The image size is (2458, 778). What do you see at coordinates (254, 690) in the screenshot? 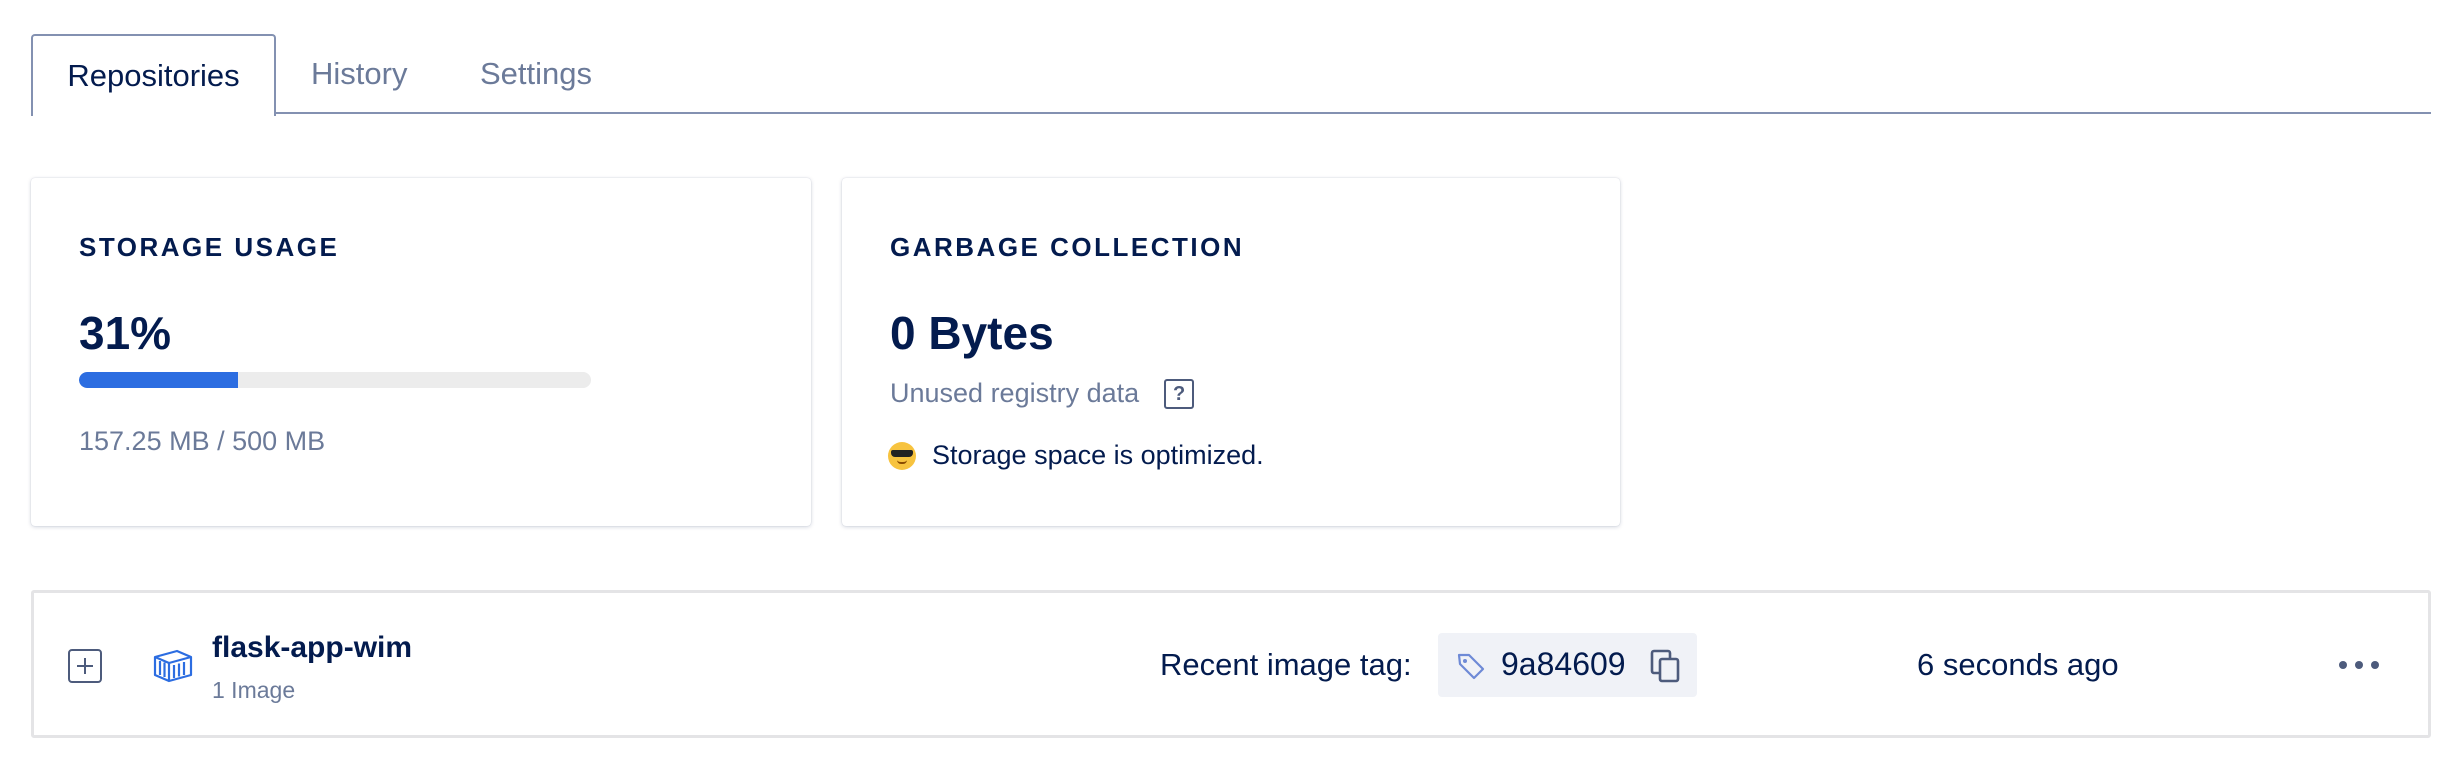
I see `repository-image-count: 1 Image` at bounding box center [254, 690].